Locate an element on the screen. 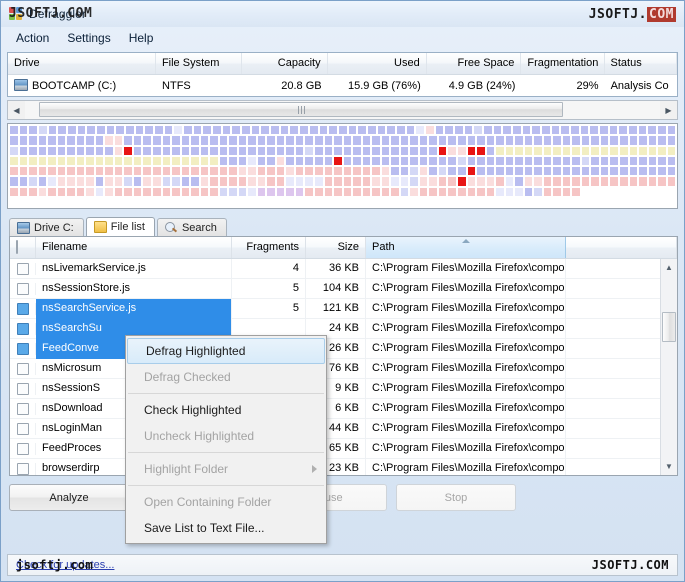 This screenshot has width=685, height=582. tab-drive-c: Drive C: is located at coordinates (46, 227).